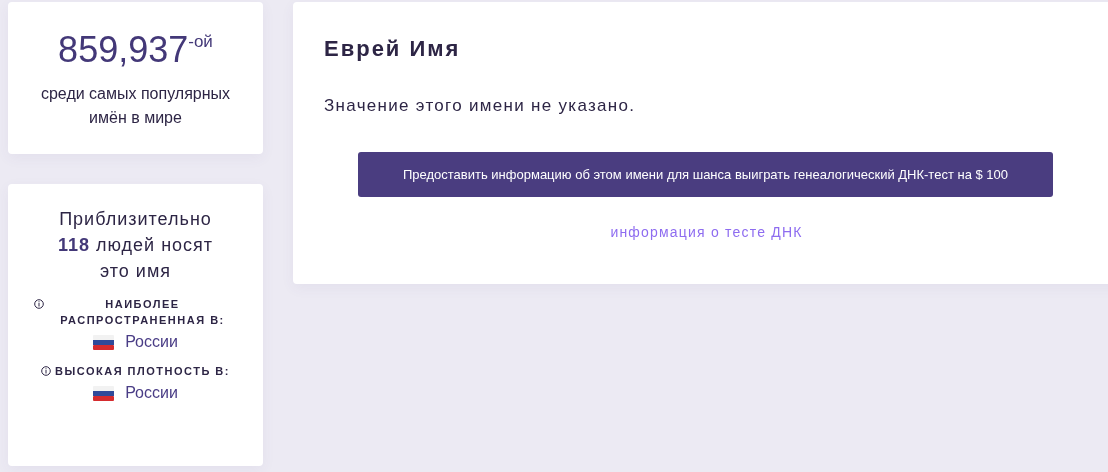  I want to click on count-text: Приблизительно 118 людей носят это имя, so click(135, 245).